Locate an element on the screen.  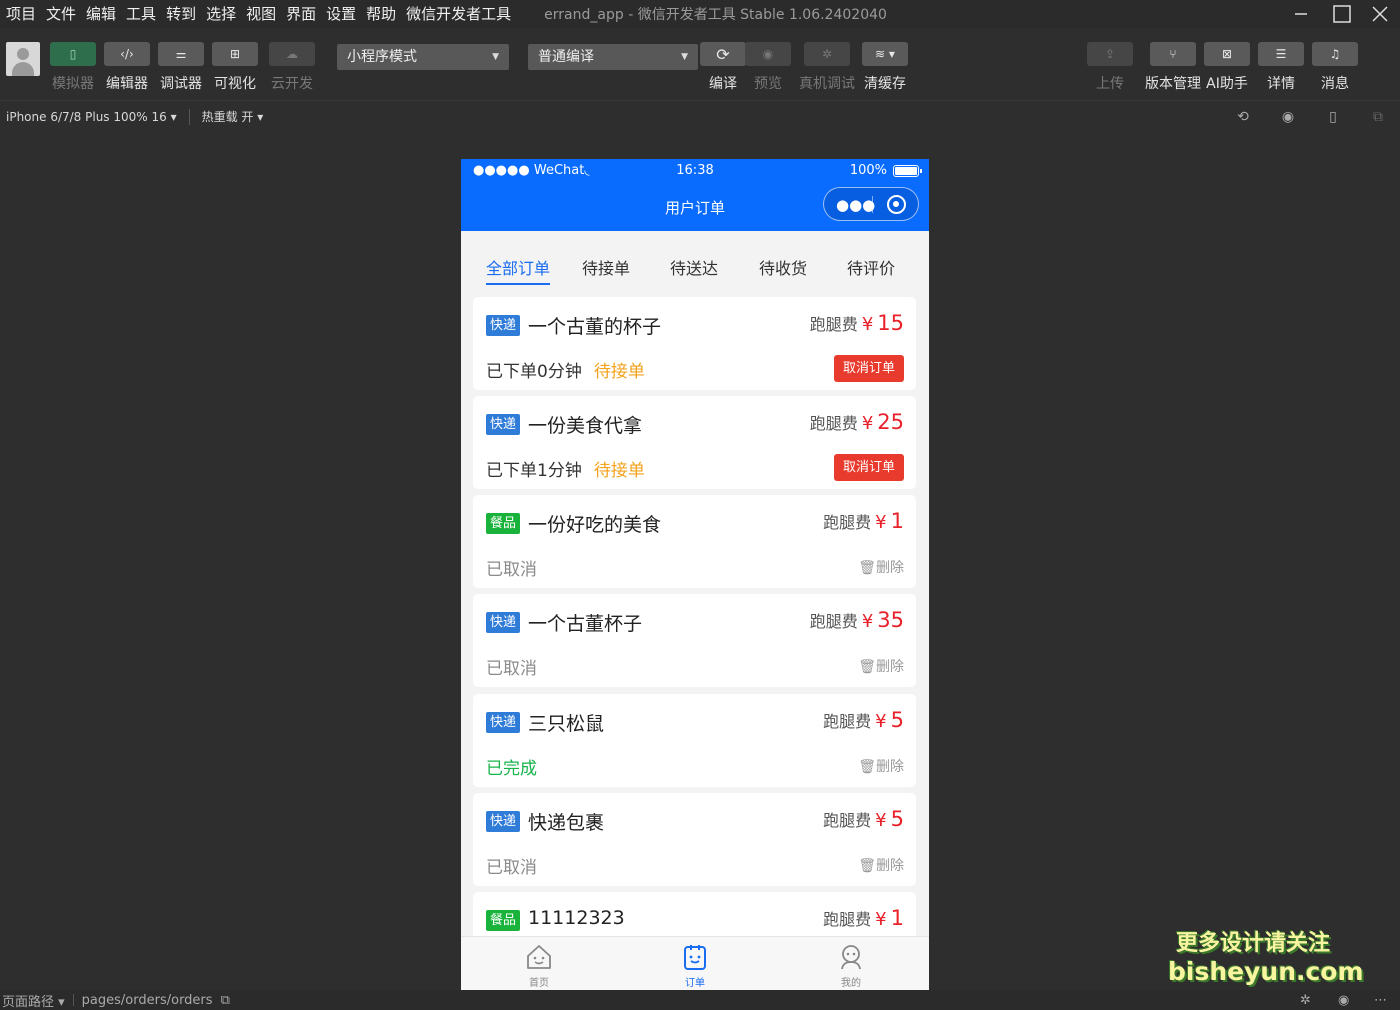
tabbar-home: 首页 is located at coordinates (539, 966).